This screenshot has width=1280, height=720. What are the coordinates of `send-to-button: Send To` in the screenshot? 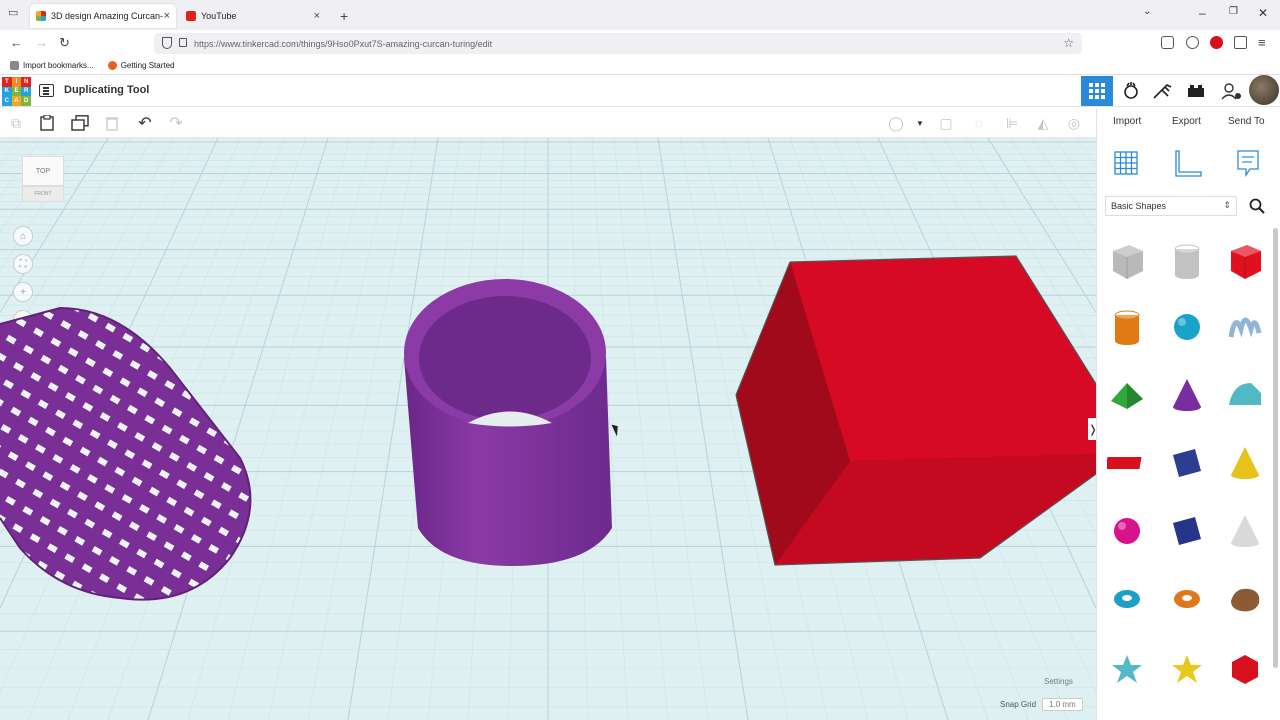 It's located at (1246, 121).